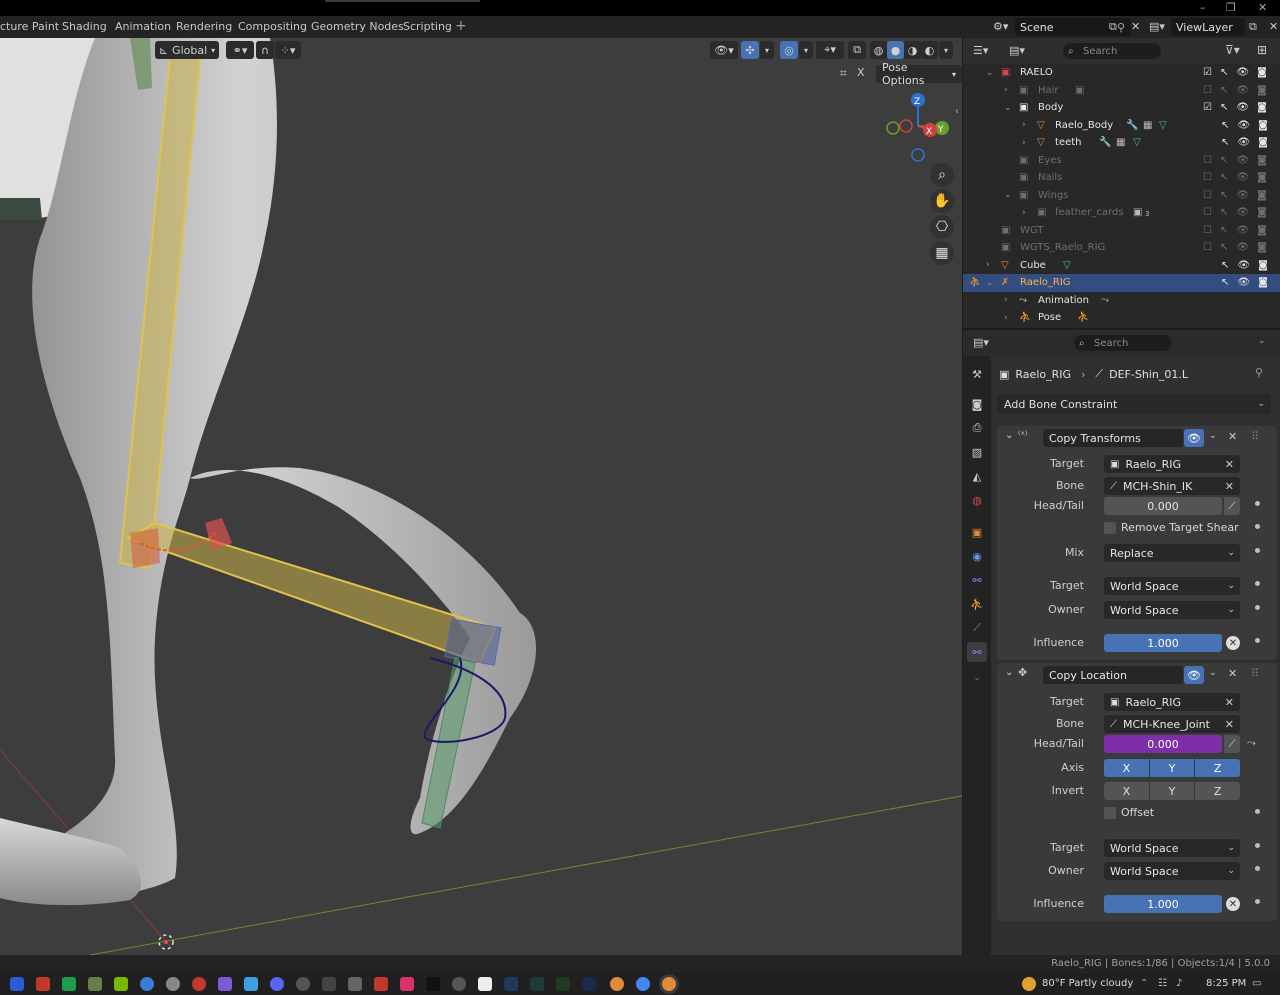 This screenshot has height=995, width=1280. Describe the element at coordinates (1163, 744) in the screenshot. I see `headtail-slider: 0.000` at that location.